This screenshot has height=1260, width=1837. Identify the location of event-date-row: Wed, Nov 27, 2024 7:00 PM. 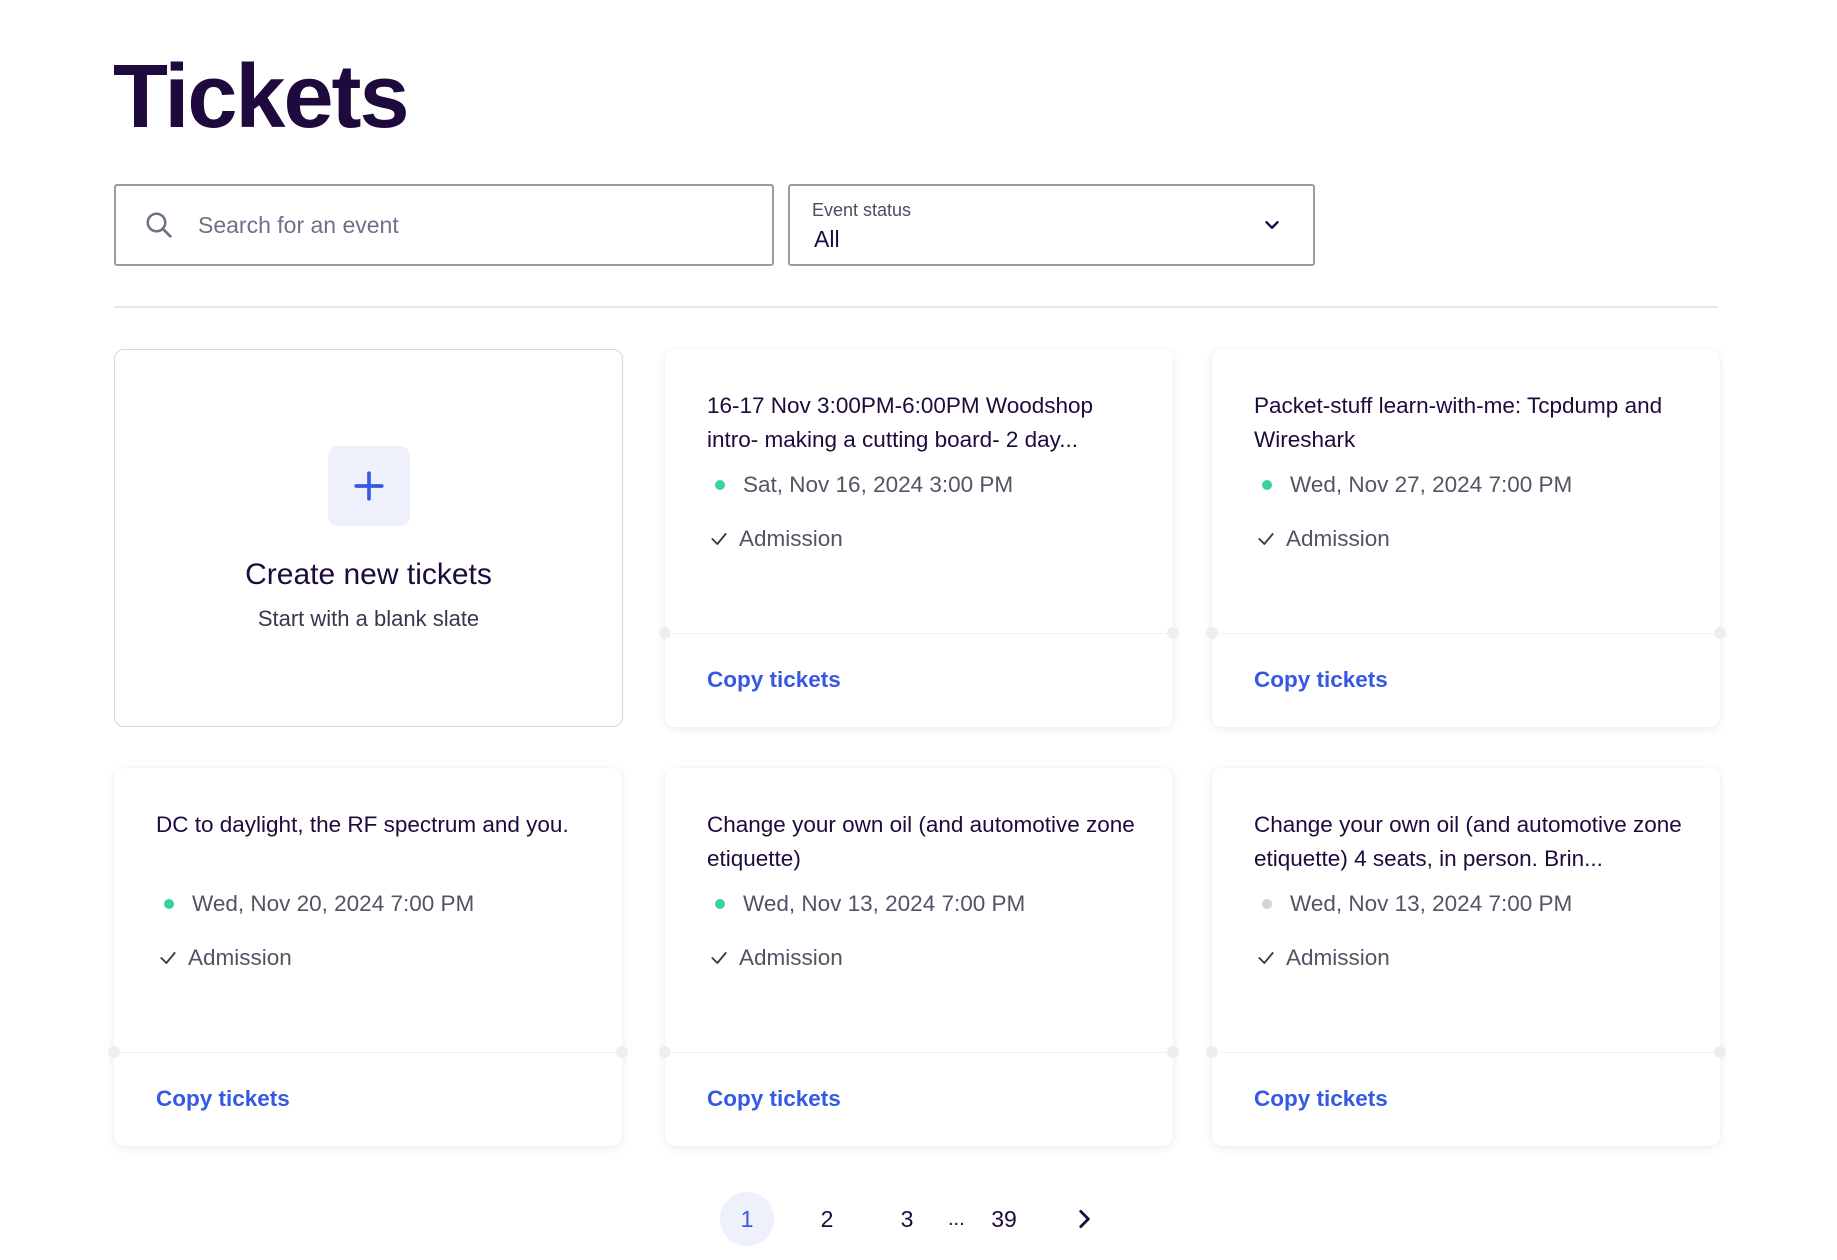
(1417, 485).